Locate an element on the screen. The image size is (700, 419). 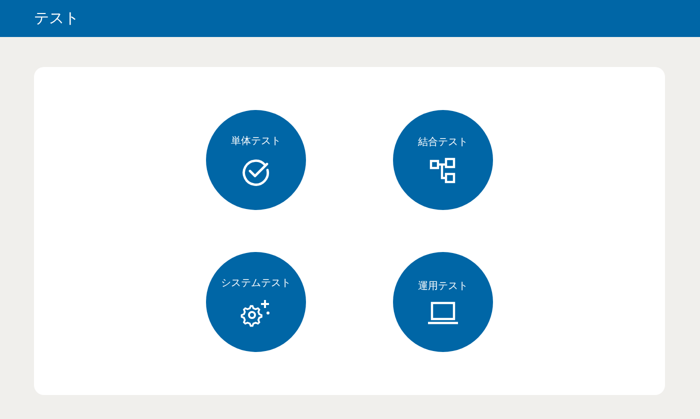
hierarchy-icon is located at coordinates (443, 171).